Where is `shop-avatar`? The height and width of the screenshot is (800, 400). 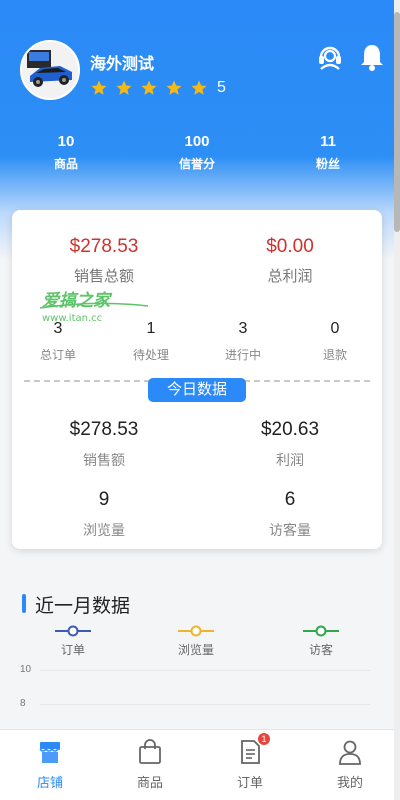
shop-avatar is located at coordinates (50, 70).